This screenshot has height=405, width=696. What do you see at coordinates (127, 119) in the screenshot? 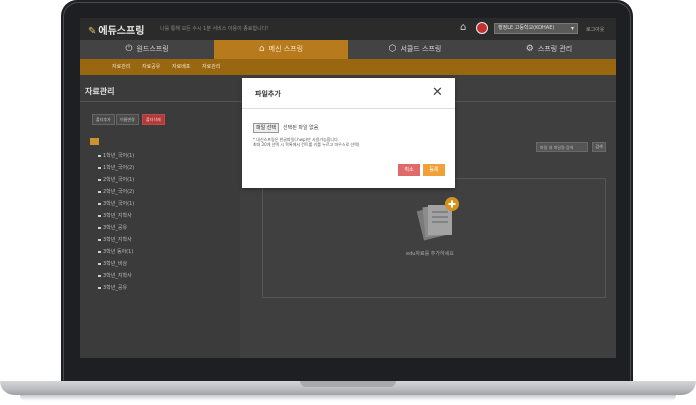
I see `rename-folder-button: 이름변경` at bounding box center [127, 119].